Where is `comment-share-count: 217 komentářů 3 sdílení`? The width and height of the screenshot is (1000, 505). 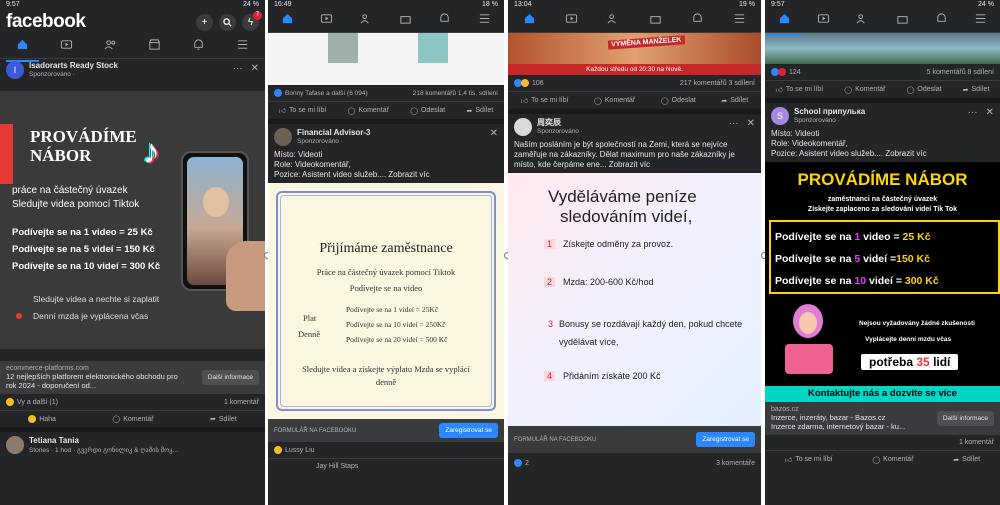
comment-share-count: 217 komentářů 3 sdílení is located at coordinates (717, 83).